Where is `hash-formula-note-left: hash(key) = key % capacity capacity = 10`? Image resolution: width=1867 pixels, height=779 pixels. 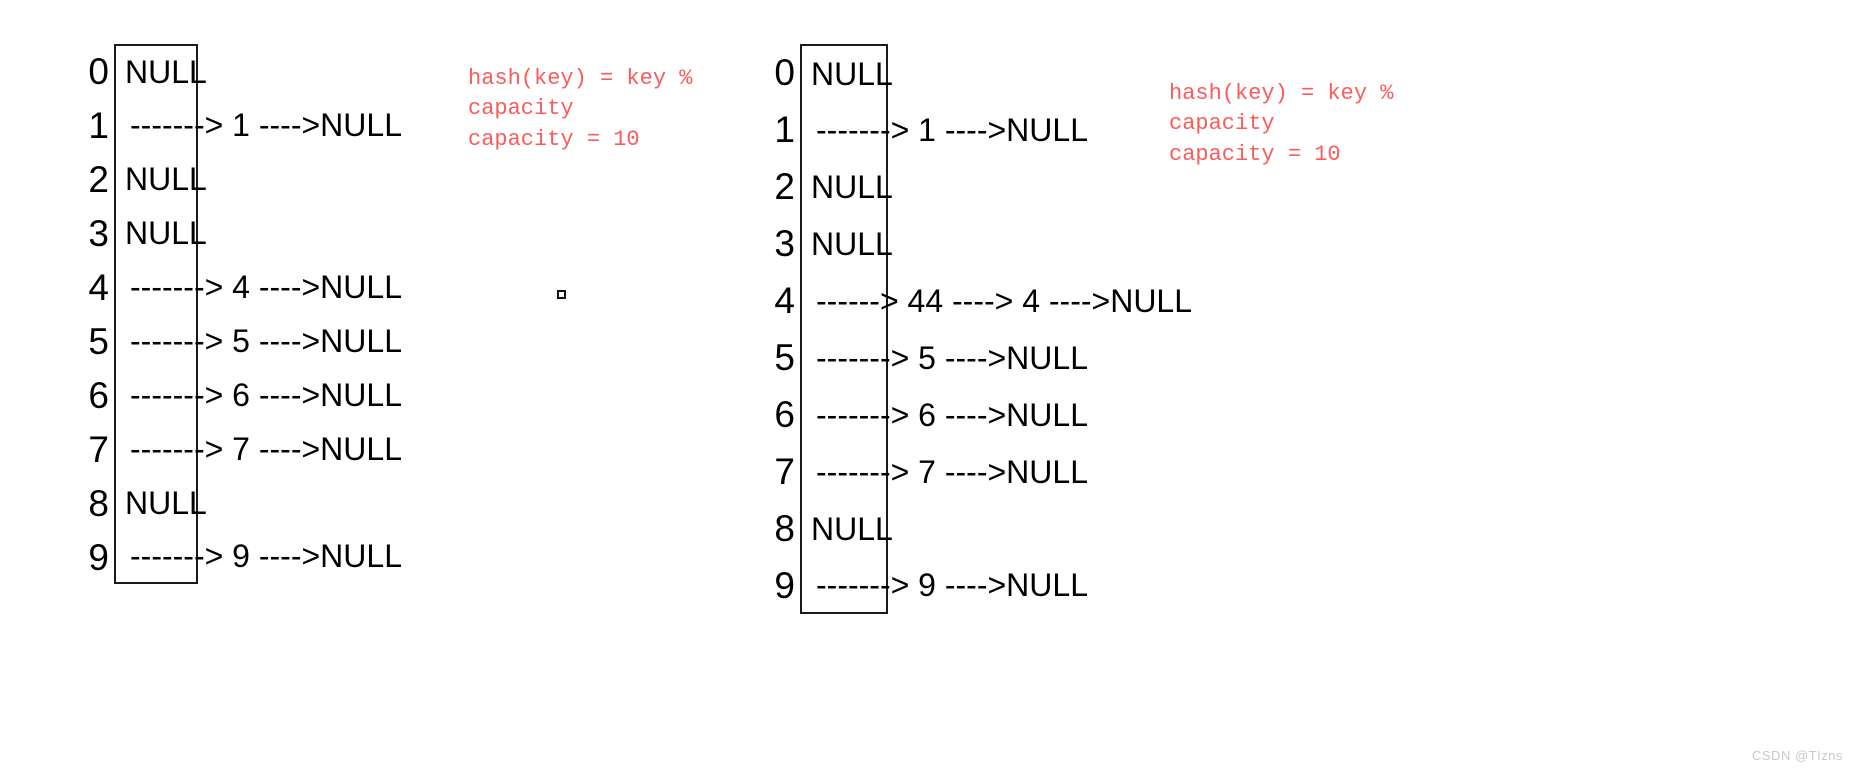
hash-formula-note-left: hash(key) = key % capacity capacity = 10 is located at coordinates (580, 109).